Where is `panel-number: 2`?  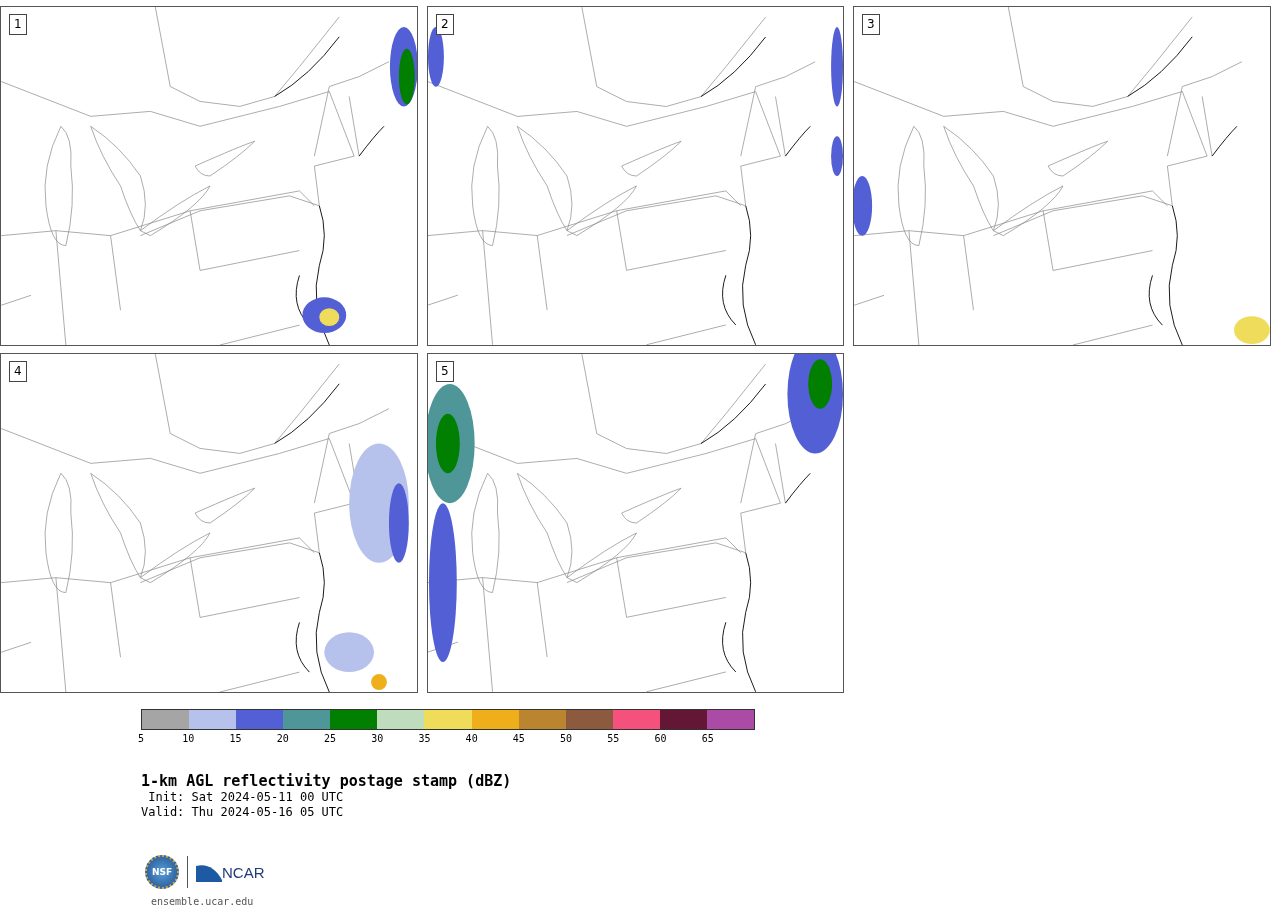
panel-number: 2 is located at coordinates (445, 24).